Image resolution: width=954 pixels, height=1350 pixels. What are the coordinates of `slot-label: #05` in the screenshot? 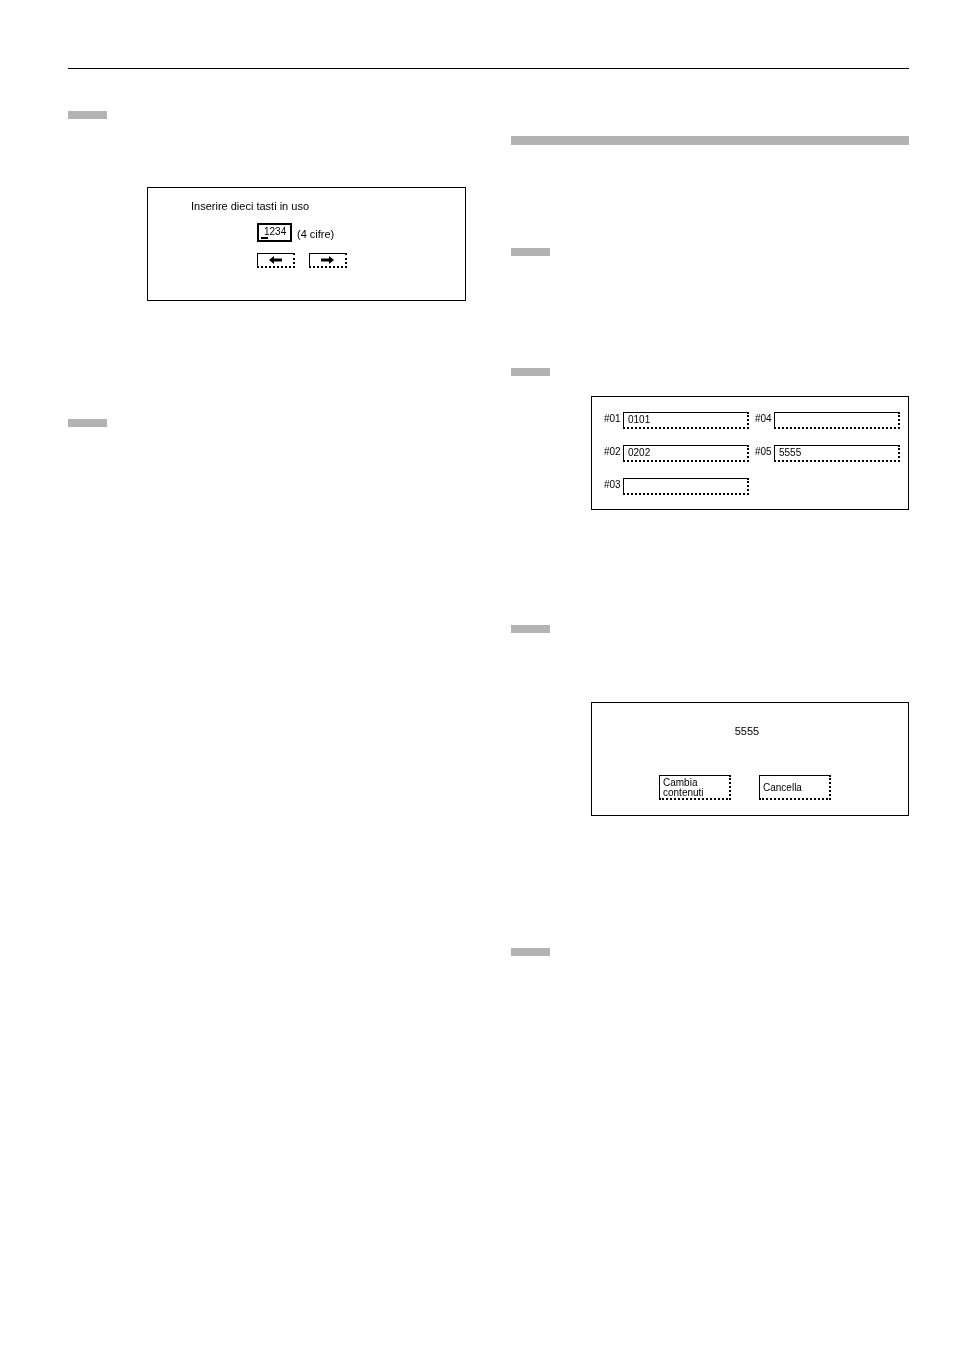 It's located at (764, 452).